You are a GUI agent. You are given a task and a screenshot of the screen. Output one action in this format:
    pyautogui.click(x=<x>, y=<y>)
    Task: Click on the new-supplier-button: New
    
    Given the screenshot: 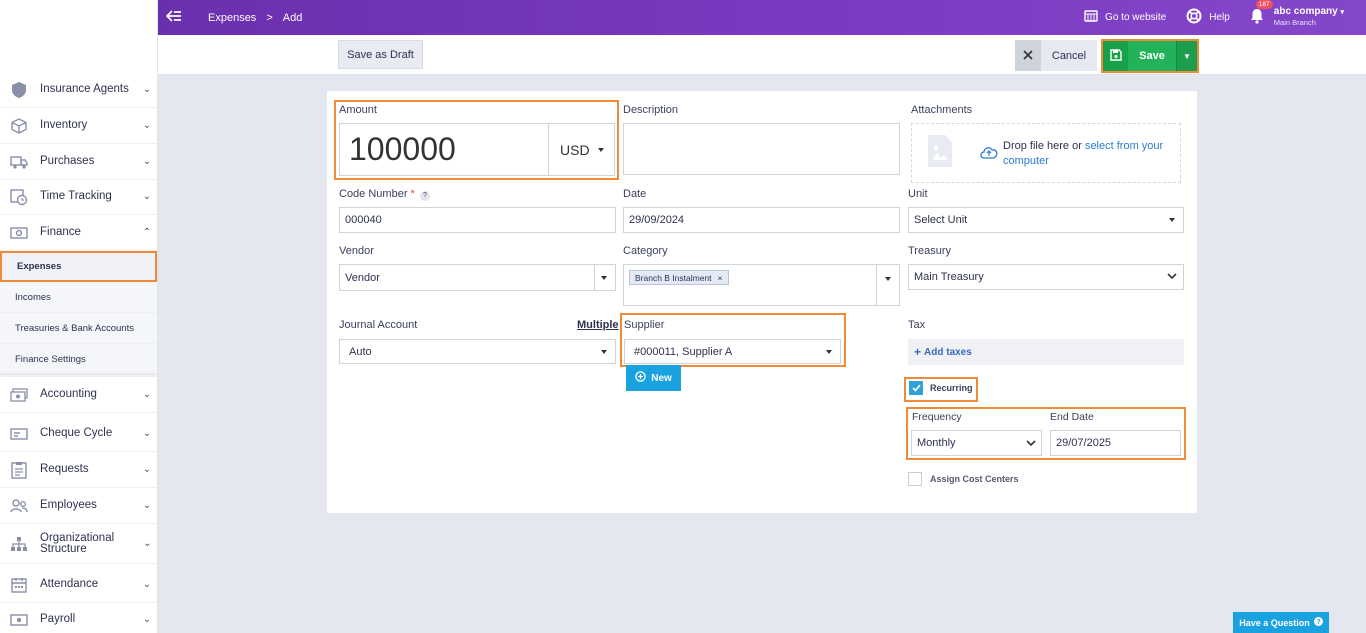 What is the action you would take?
    pyautogui.click(x=653, y=378)
    